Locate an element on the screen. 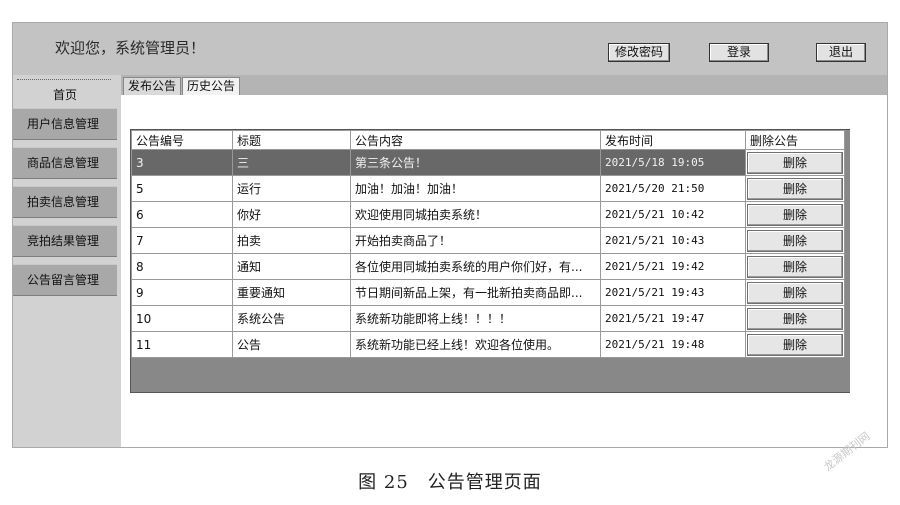  sidebar-item-announcements: 公告留言管理 is located at coordinates (65, 280).